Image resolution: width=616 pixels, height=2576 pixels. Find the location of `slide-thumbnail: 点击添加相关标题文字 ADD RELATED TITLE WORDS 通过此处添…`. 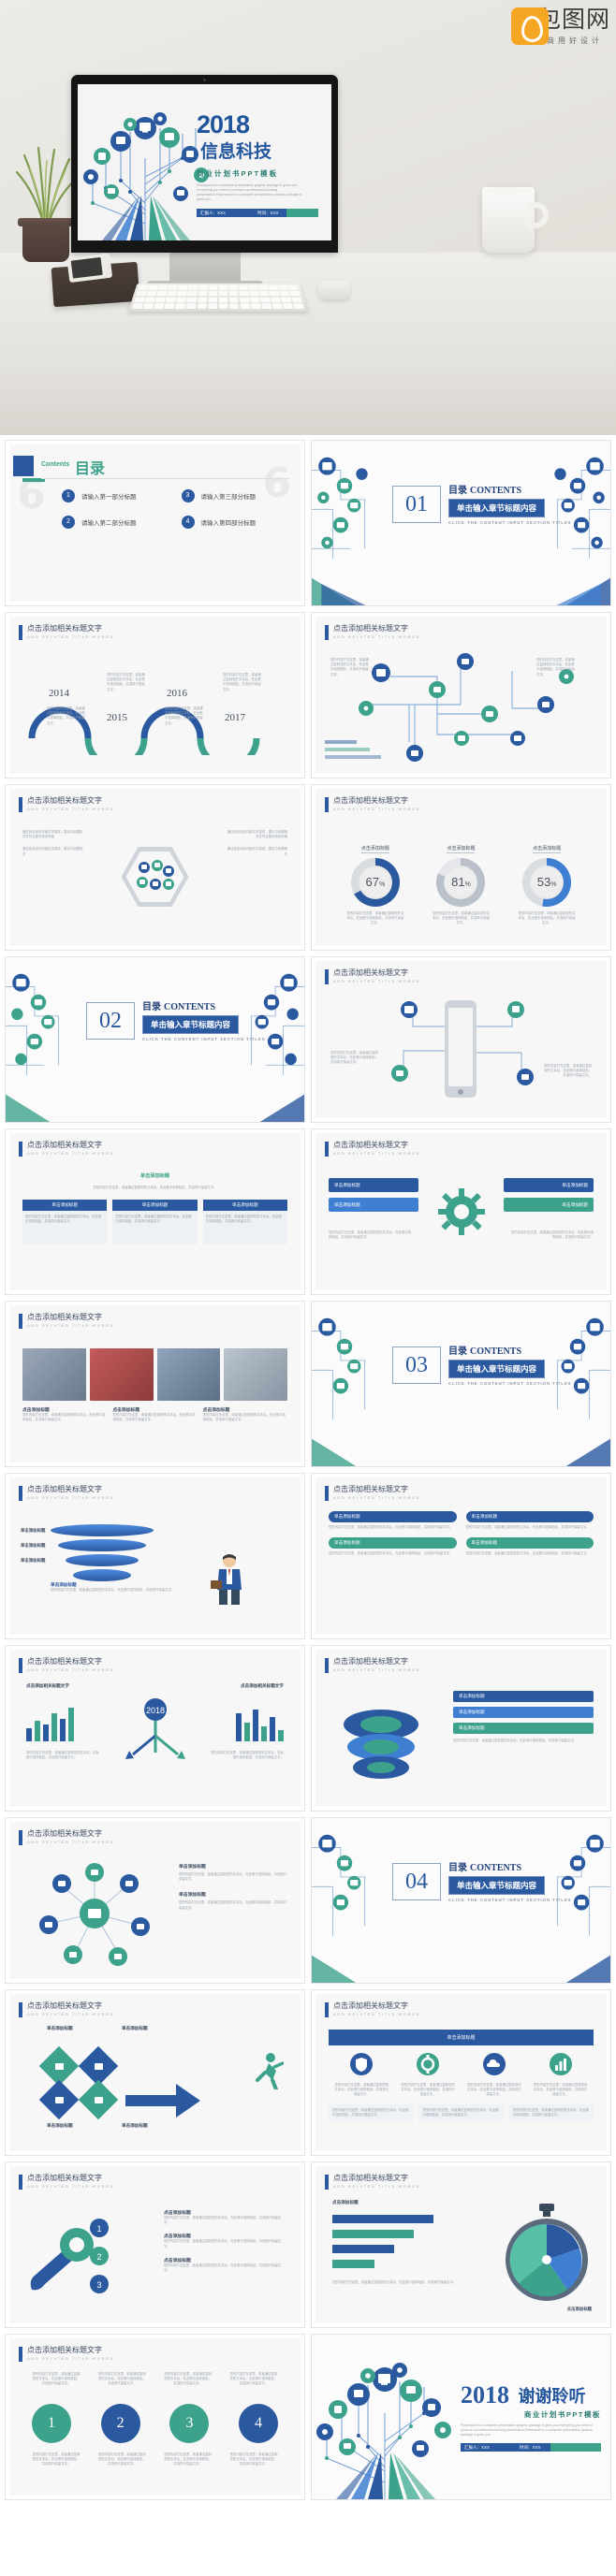

slide-thumbnail: 点击添加相关标题文字 ADD RELATED TITLE WORDS 通过此处添… is located at coordinates (155, 867).